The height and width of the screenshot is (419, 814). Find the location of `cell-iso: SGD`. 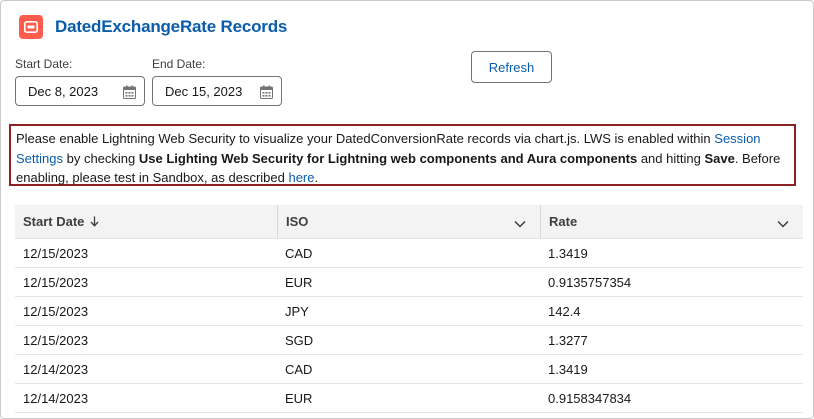

cell-iso: SGD is located at coordinates (299, 340).